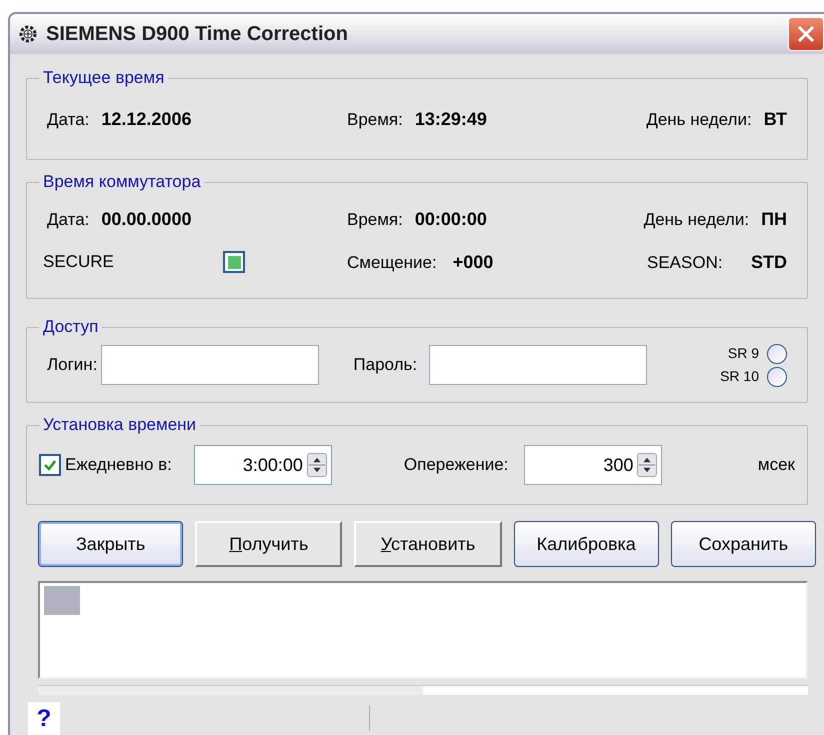 The image size is (824, 735). I want to click on field-label: SECURE, so click(79, 262).